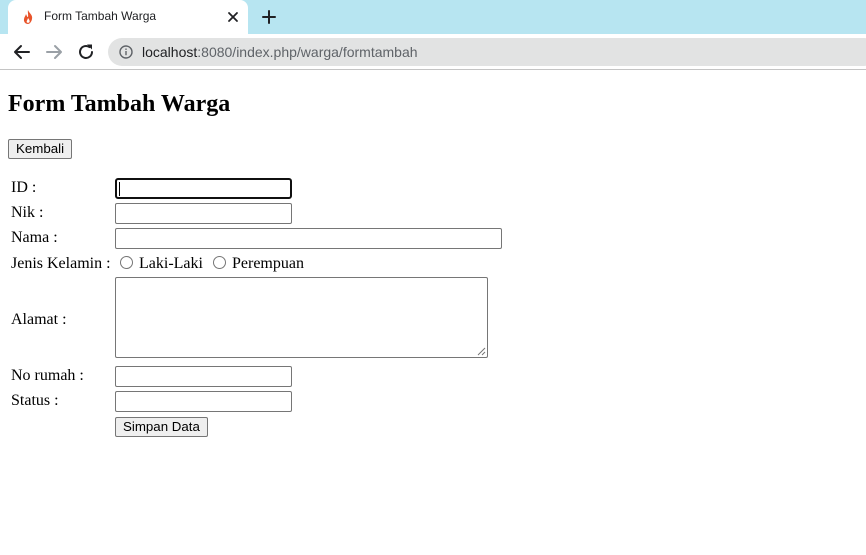 The height and width of the screenshot is (555, 866). I want to click on radio-laki-laki, so click(126, 262).